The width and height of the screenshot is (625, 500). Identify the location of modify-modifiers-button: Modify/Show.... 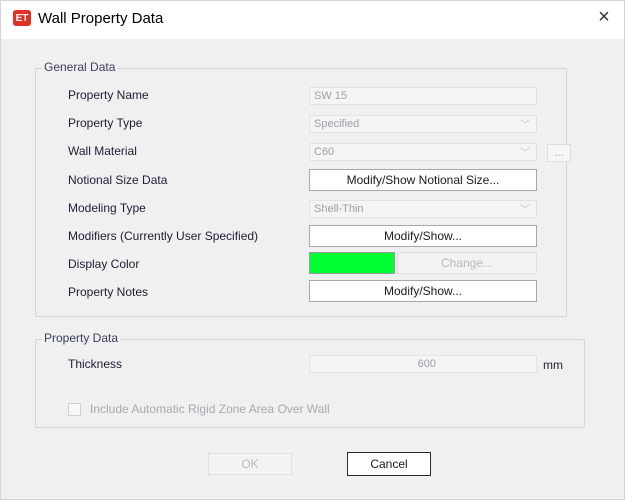
(423, 236).